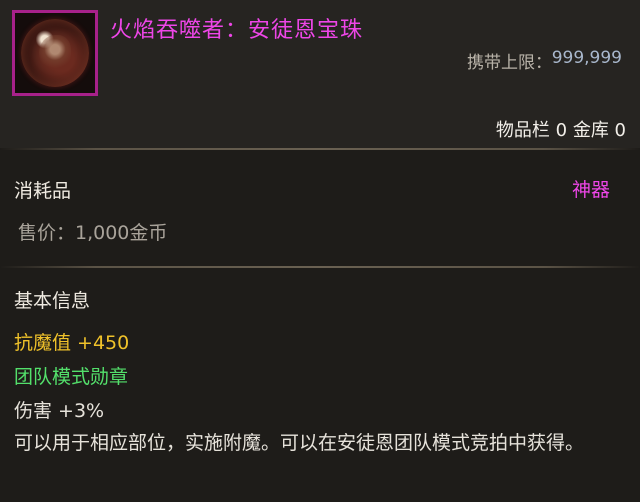 The width and height of the screenshot is (640, 502). I want to click on item-icon-frame, so click(55, 53).